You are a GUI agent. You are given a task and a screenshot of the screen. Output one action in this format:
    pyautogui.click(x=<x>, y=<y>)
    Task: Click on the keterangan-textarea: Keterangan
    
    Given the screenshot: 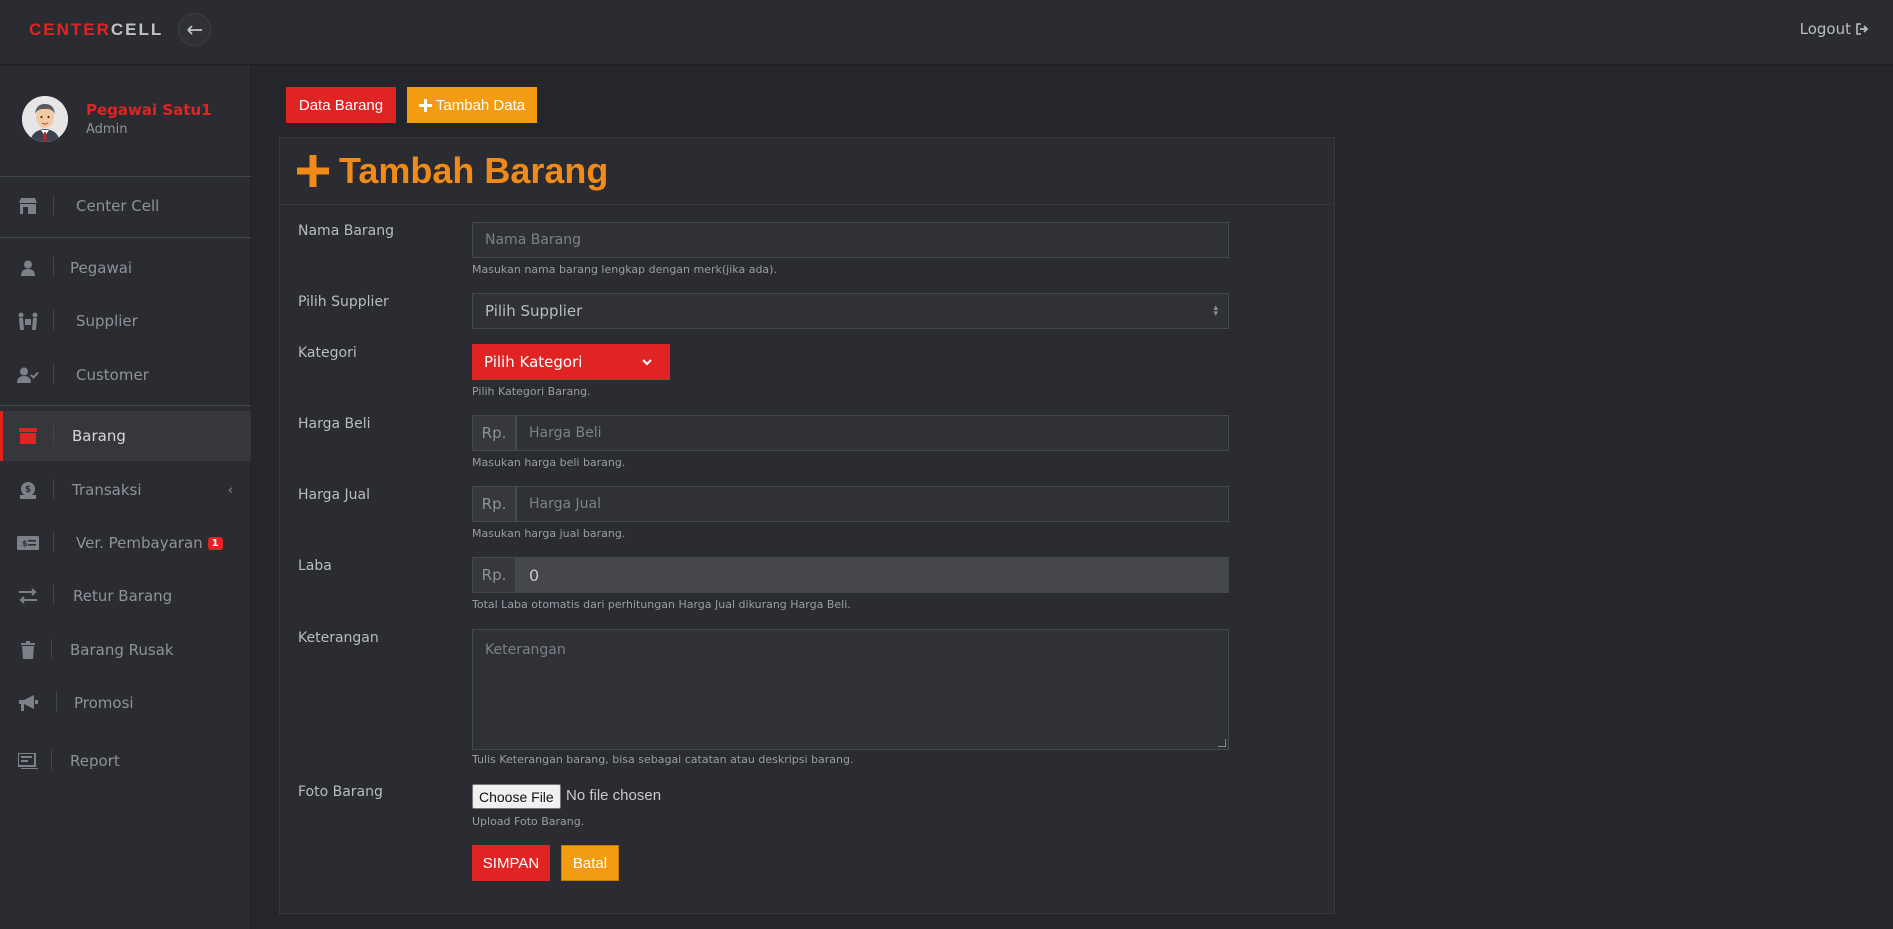 What is the action you would take?
    pyautogui.click(x=850, y=689)
    